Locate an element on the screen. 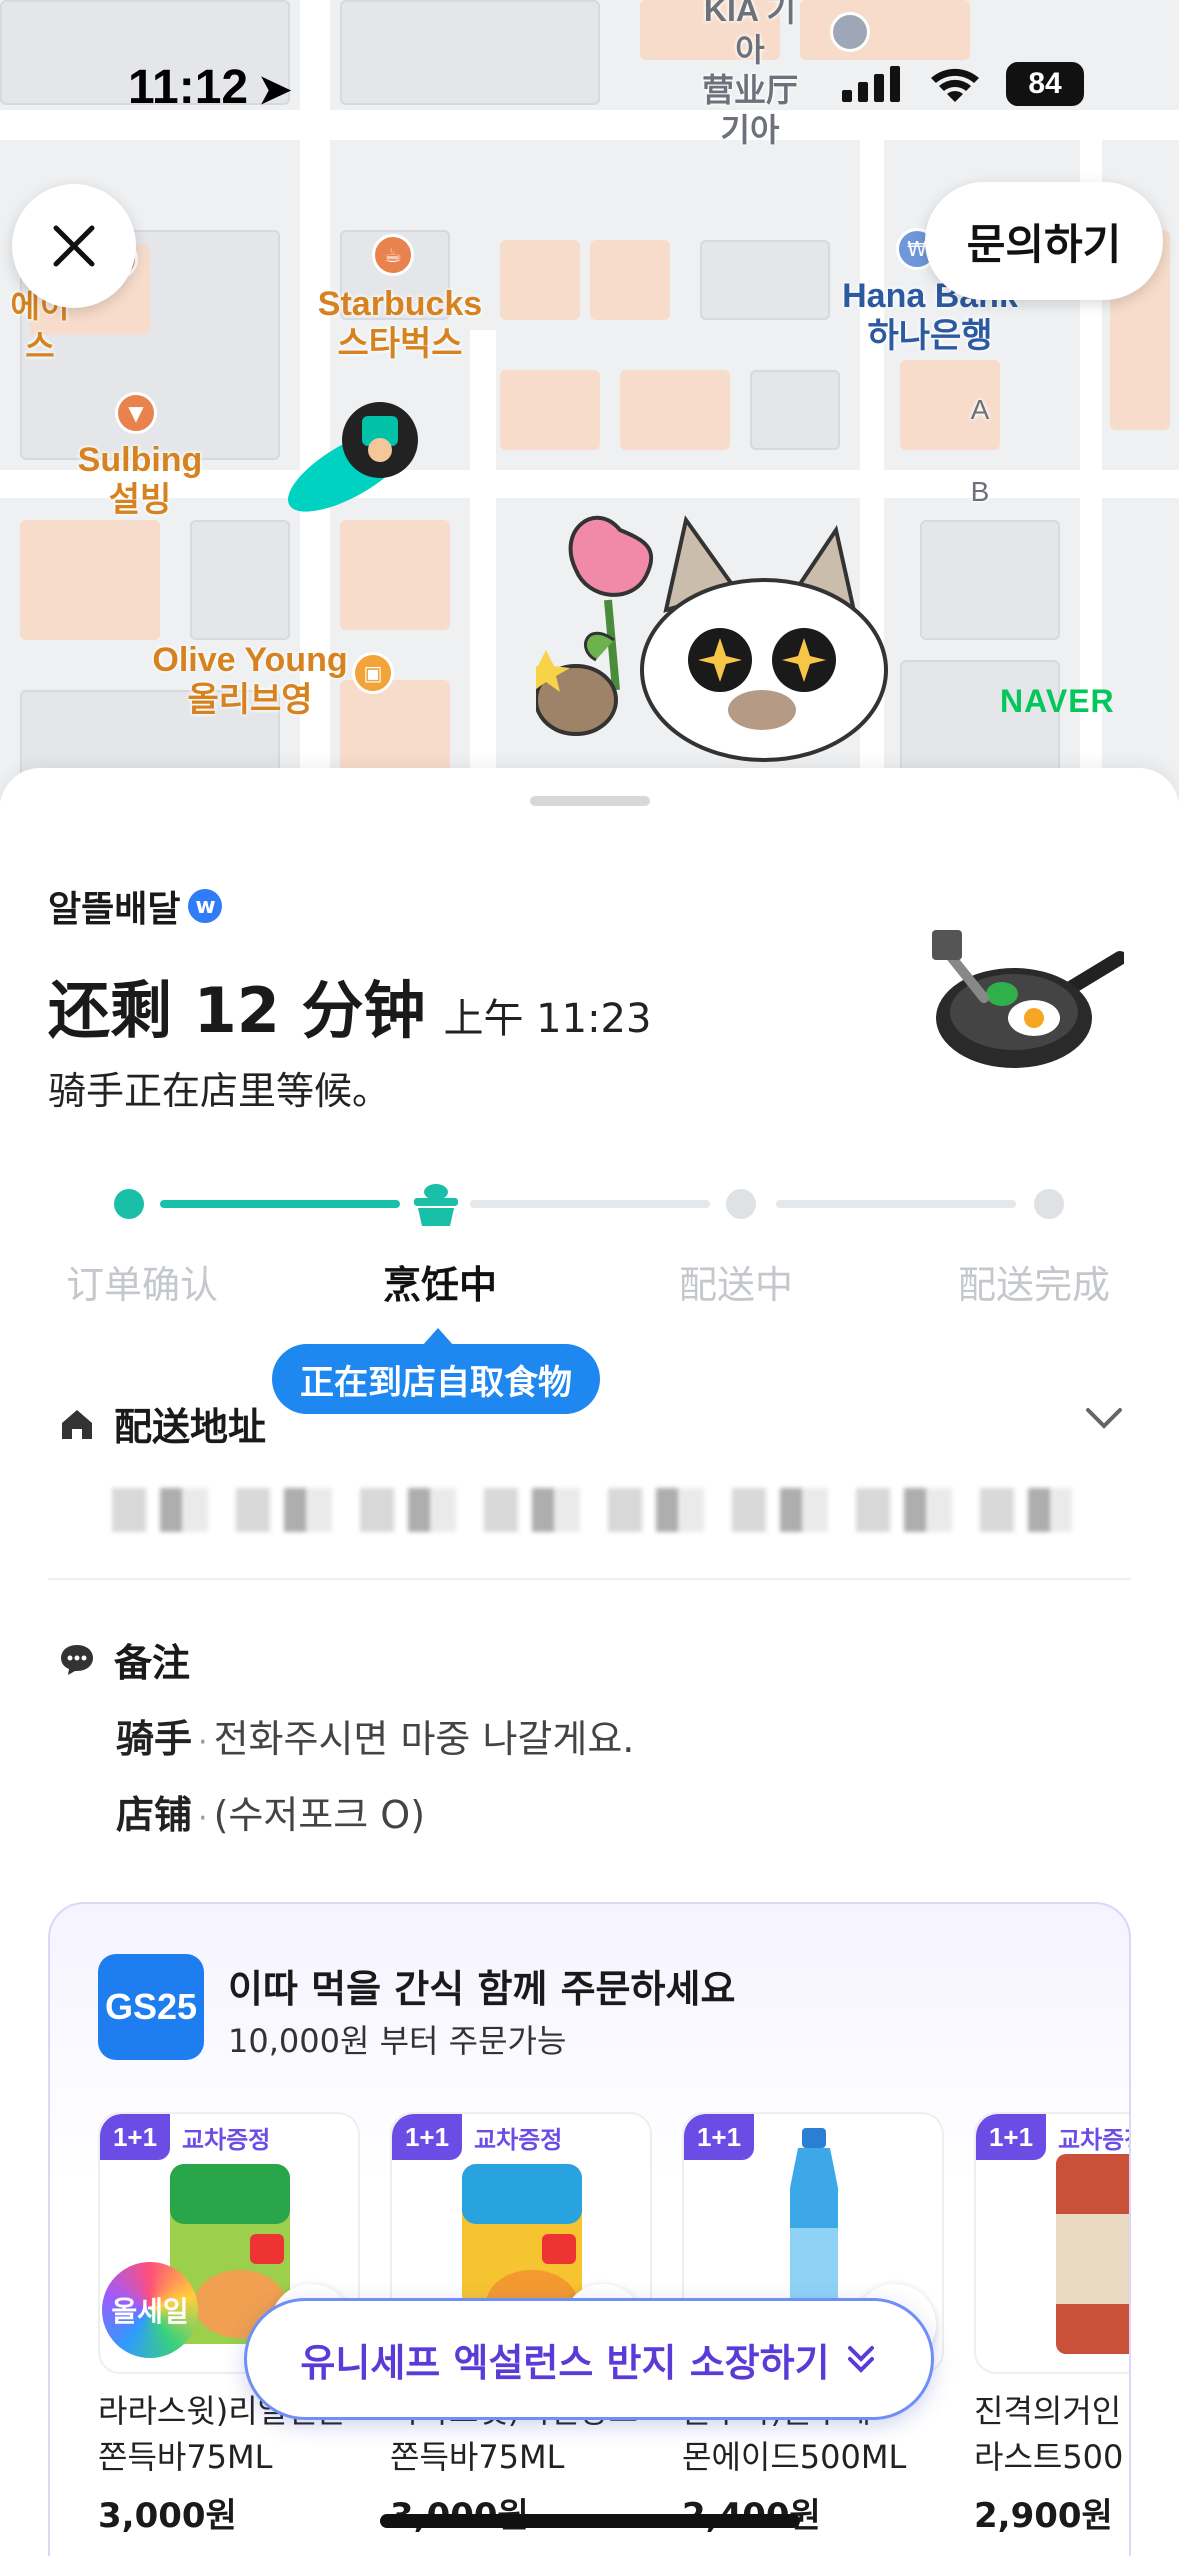 The height and width of the screenshot is (2556, 1179). address-title: 配送地址 is located at coordinates (190, 1427).